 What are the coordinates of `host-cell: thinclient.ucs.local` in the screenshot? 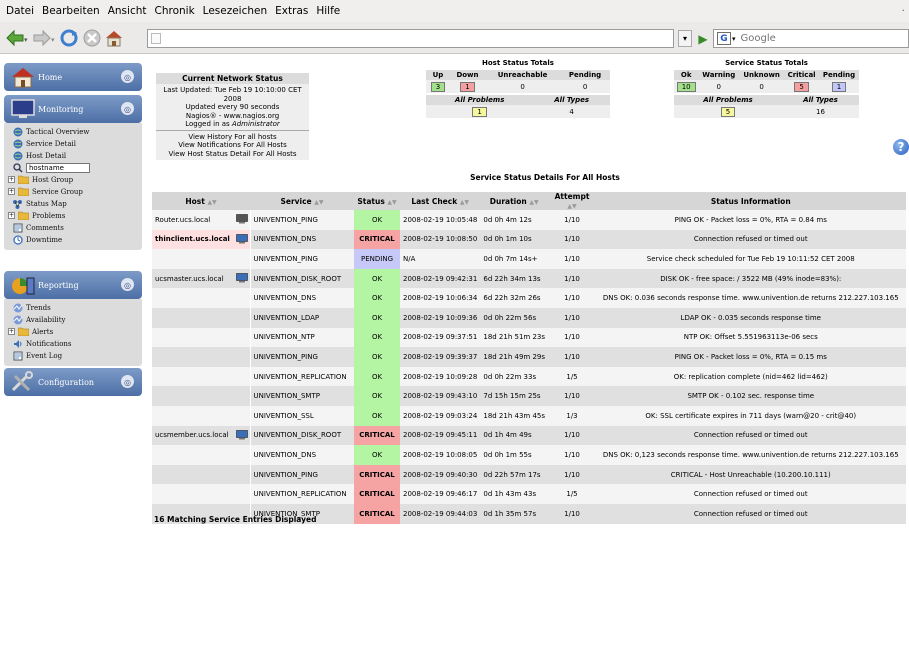 It's located at (201, 239).